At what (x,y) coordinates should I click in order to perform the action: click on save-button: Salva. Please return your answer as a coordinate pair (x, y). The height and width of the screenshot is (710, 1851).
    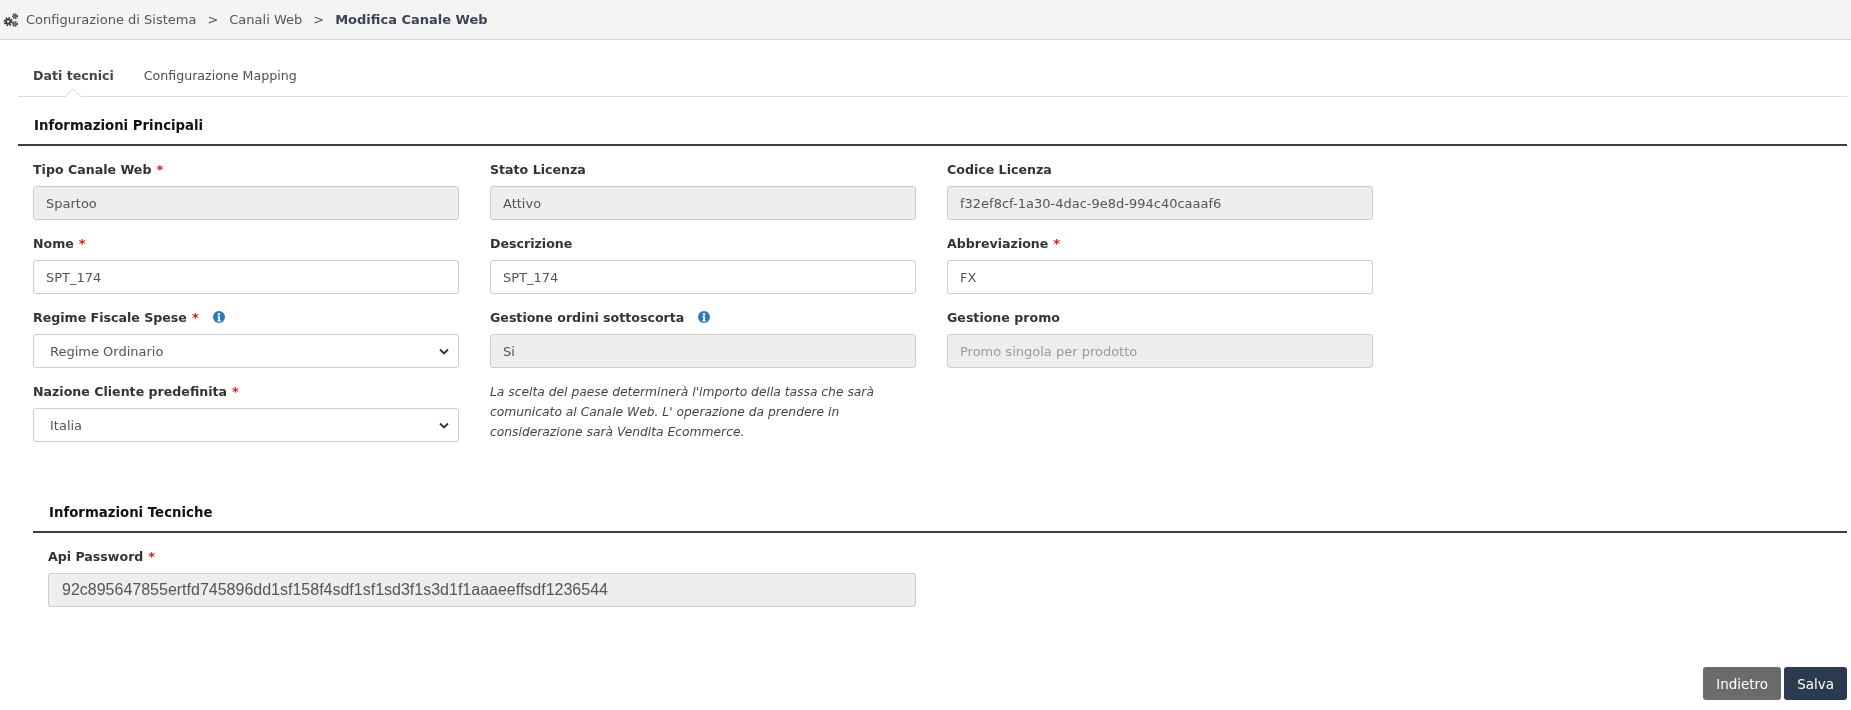
    Looking at the image, I should click on (1815, 683).